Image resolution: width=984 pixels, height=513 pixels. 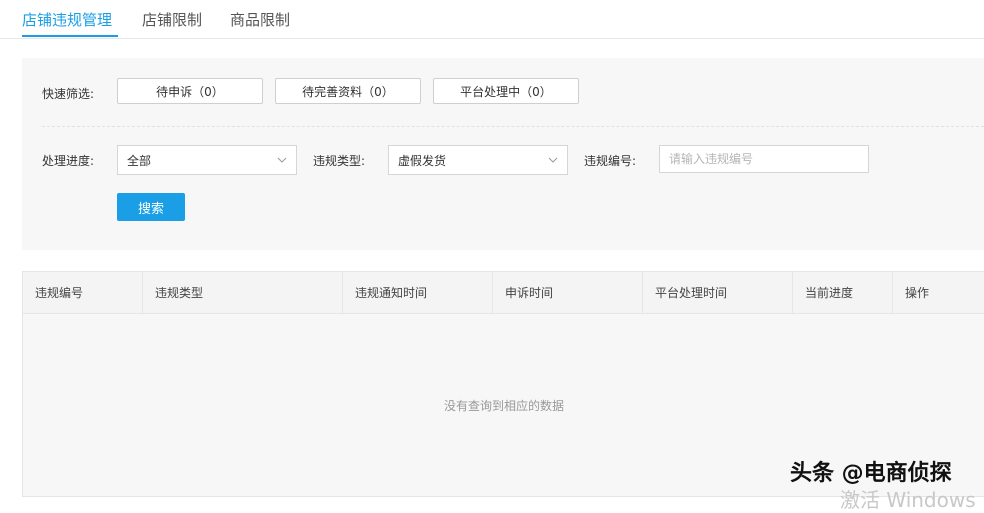 I want to click on progress-select: 全部, so click(x=207, y=160).